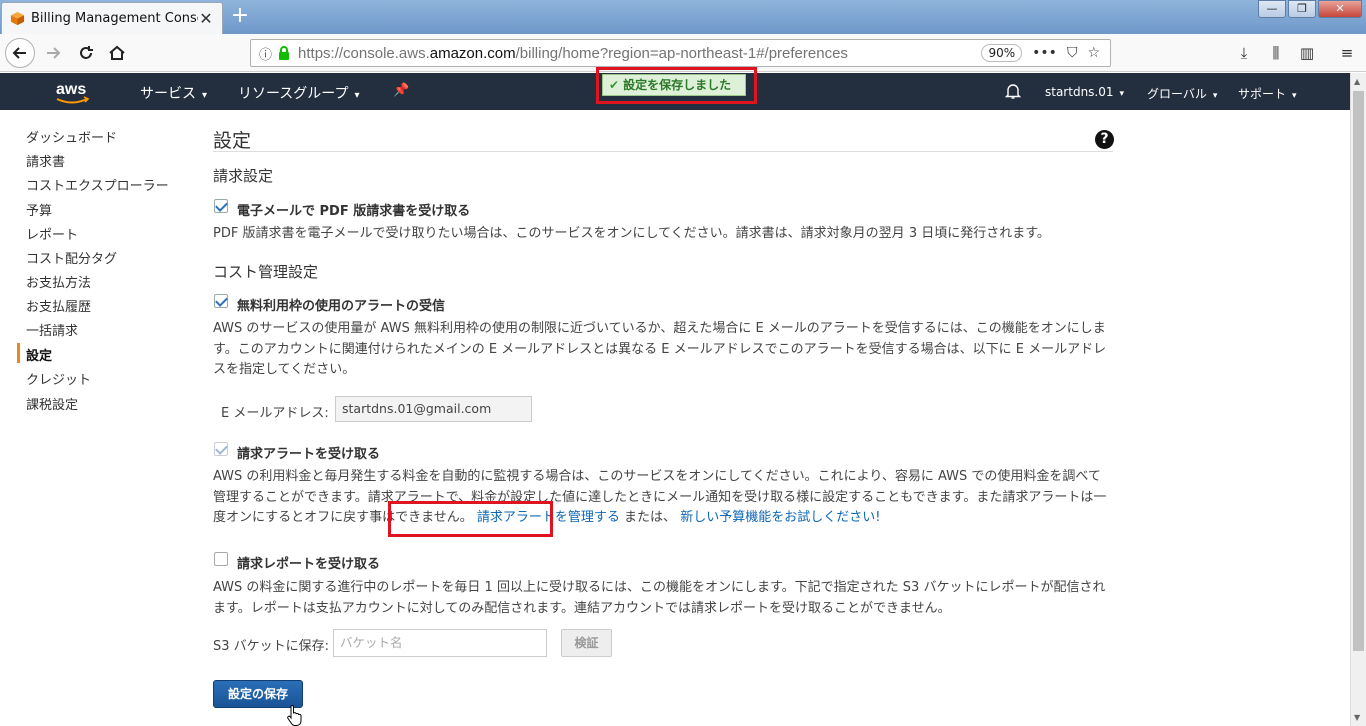 This screenshot has width=1366, height=726. What do you see at coordinates (586, 643) in the screenshot?
I see `verify-button: 検証` at bounding box center [586, 643].